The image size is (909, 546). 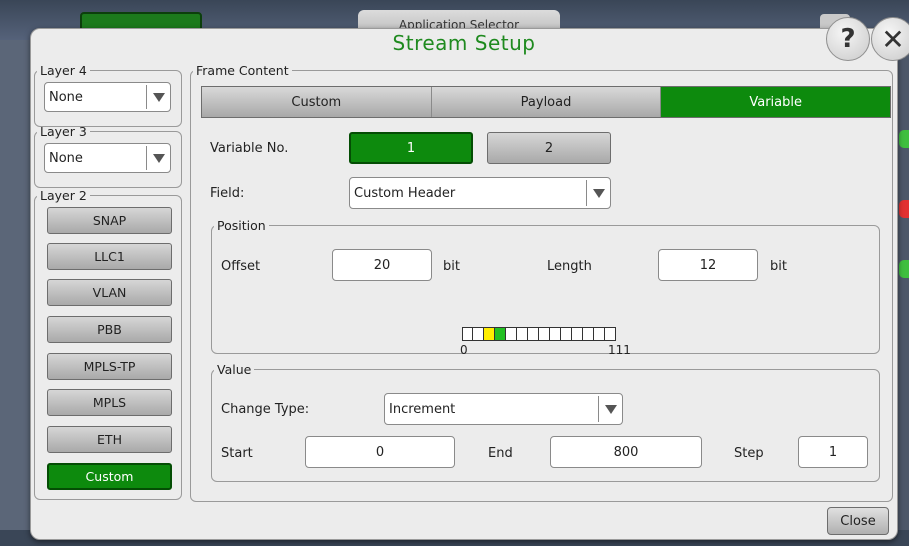 What do you see at coordinates (858, 521) in the screenshot?
I see `close-button: Close` at bounding box center [858, 521].